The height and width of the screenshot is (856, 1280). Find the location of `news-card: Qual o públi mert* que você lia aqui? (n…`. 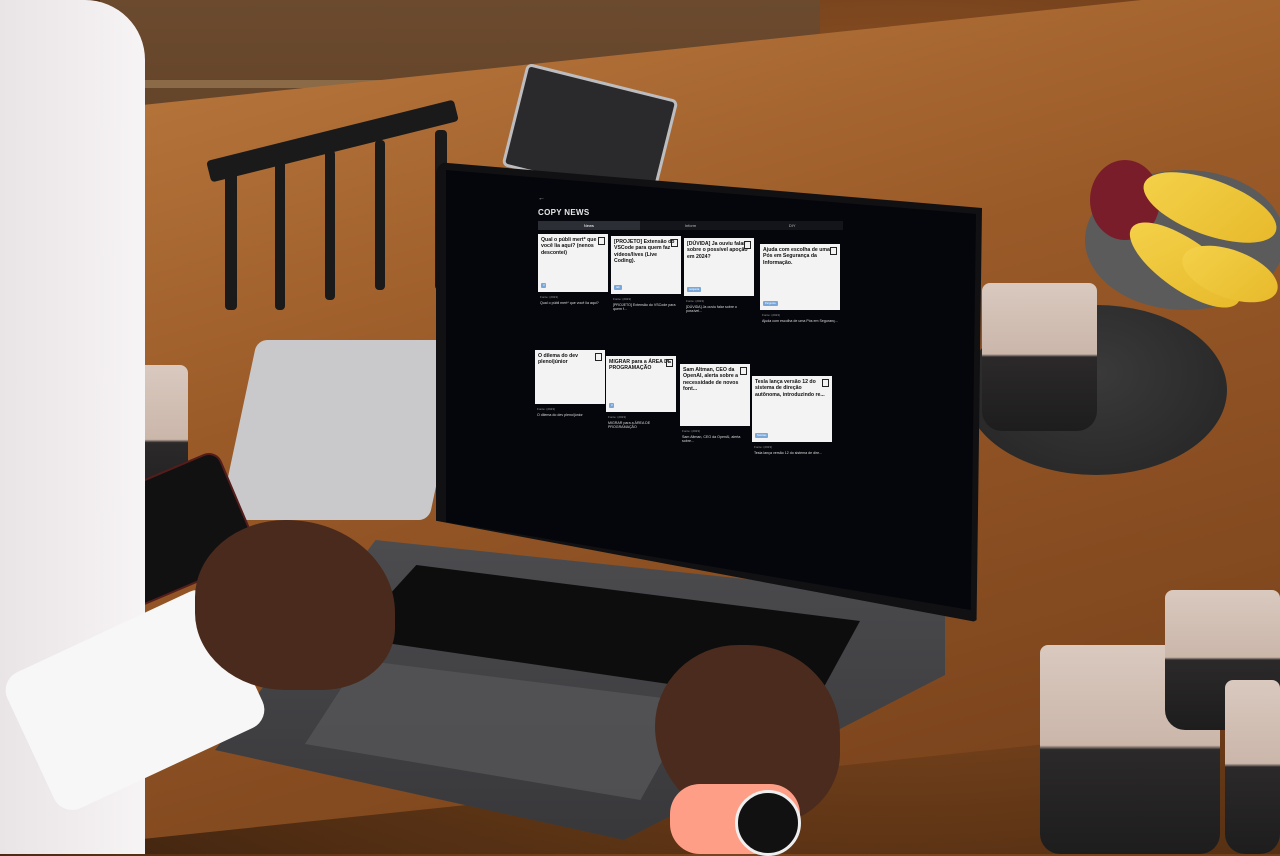

news-card: Qual o públi mert* que você lia aqui? (n… is located at coordinates (573, 270).